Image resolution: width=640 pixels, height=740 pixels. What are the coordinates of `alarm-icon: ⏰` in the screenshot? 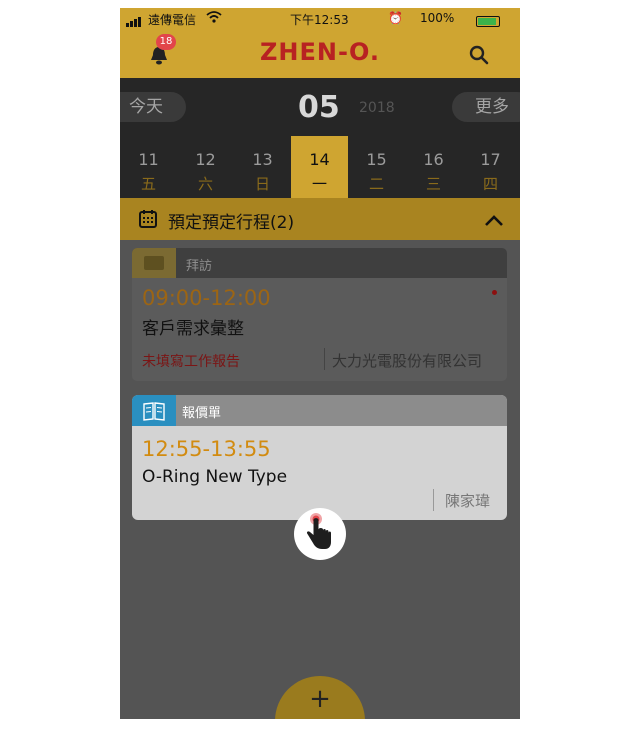 It's located at (395, 18).